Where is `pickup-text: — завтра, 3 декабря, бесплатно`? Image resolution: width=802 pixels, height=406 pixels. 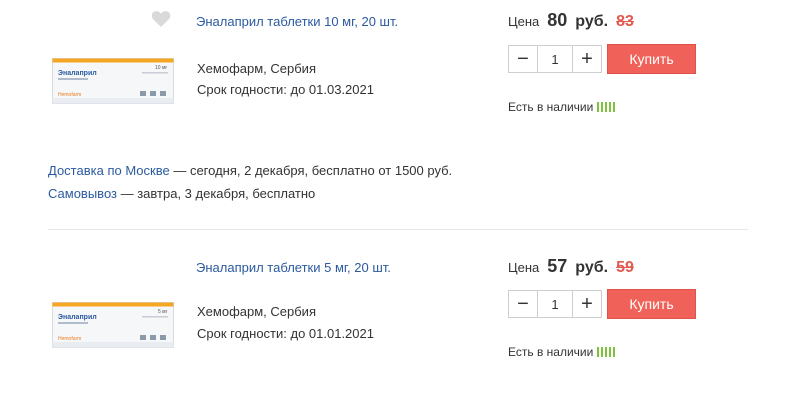 pickup-text: — завтра, 3 декабря, бесплатно is located at coordinates (216, 193).